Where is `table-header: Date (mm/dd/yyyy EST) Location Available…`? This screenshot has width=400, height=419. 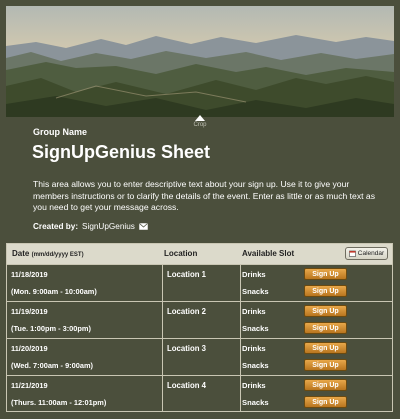
table-header: Date (mm/dd/yyyy EST) Location Available… is located at coordinates (199, 254).